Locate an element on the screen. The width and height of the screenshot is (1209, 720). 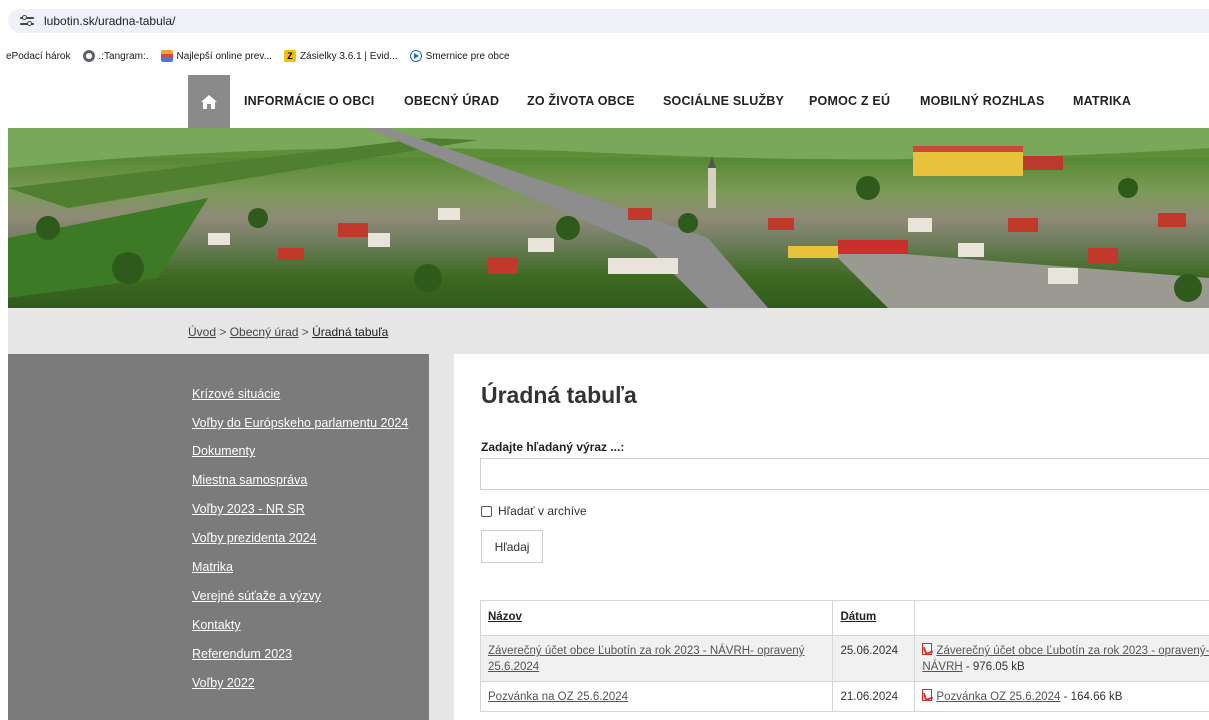
breadcrumb: Úvod > Obecný úrad > Úradná tabuľa is located at coordinates (288, 332).